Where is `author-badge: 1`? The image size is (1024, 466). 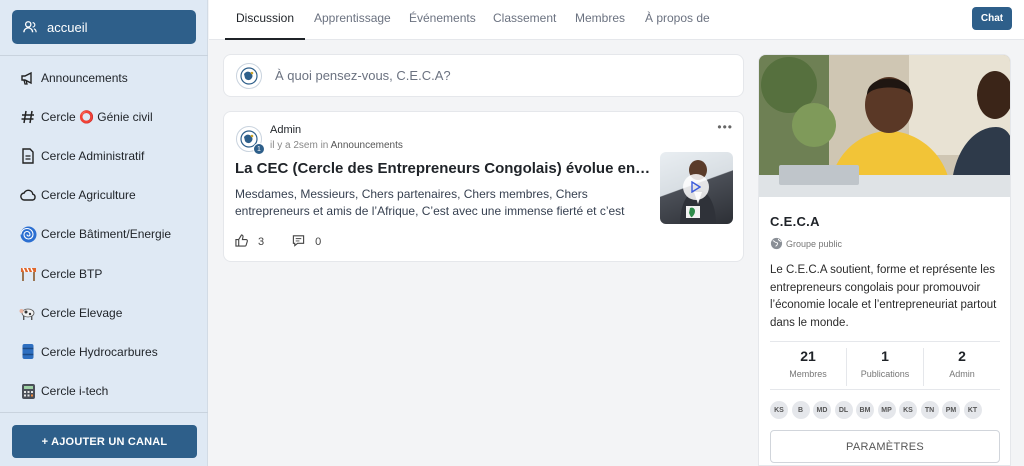 author-badge: 1 is located at coordinates (259, 149).